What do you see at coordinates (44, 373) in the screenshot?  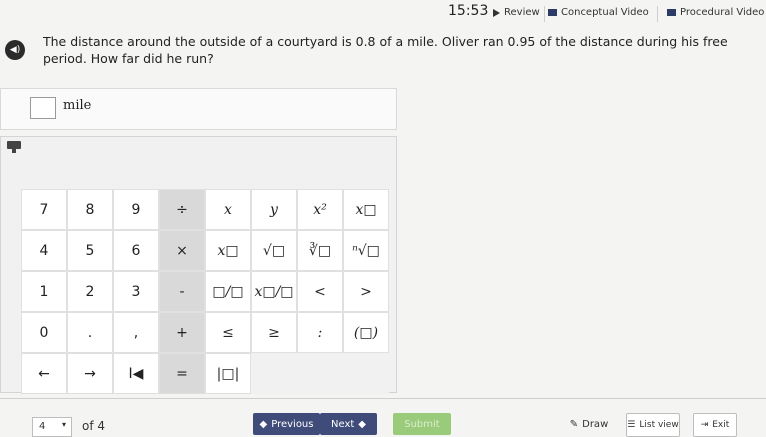 I see `keypad-key: ←` at bounding box center [44, 373].